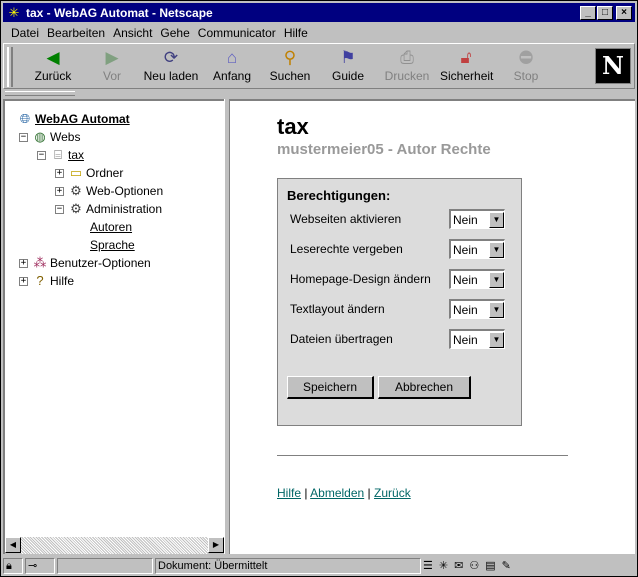 The height and width of the screenshot is (577, 638). I want to click on logout-link: Abmelden, so click(337, 493).